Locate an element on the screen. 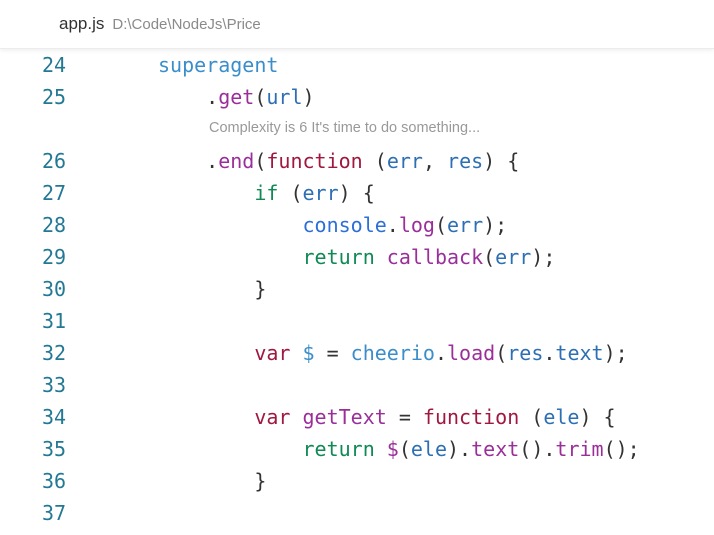 This screenshot has height=535, width=714. tab-file-name: app.js is located at coordinates (81, 24).